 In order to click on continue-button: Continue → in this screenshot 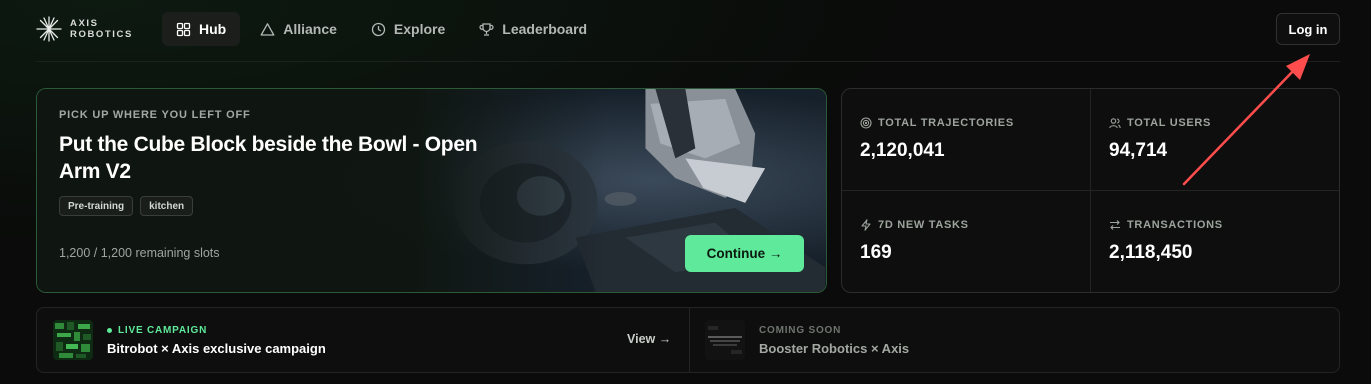, I will do `click(744, 253)`.